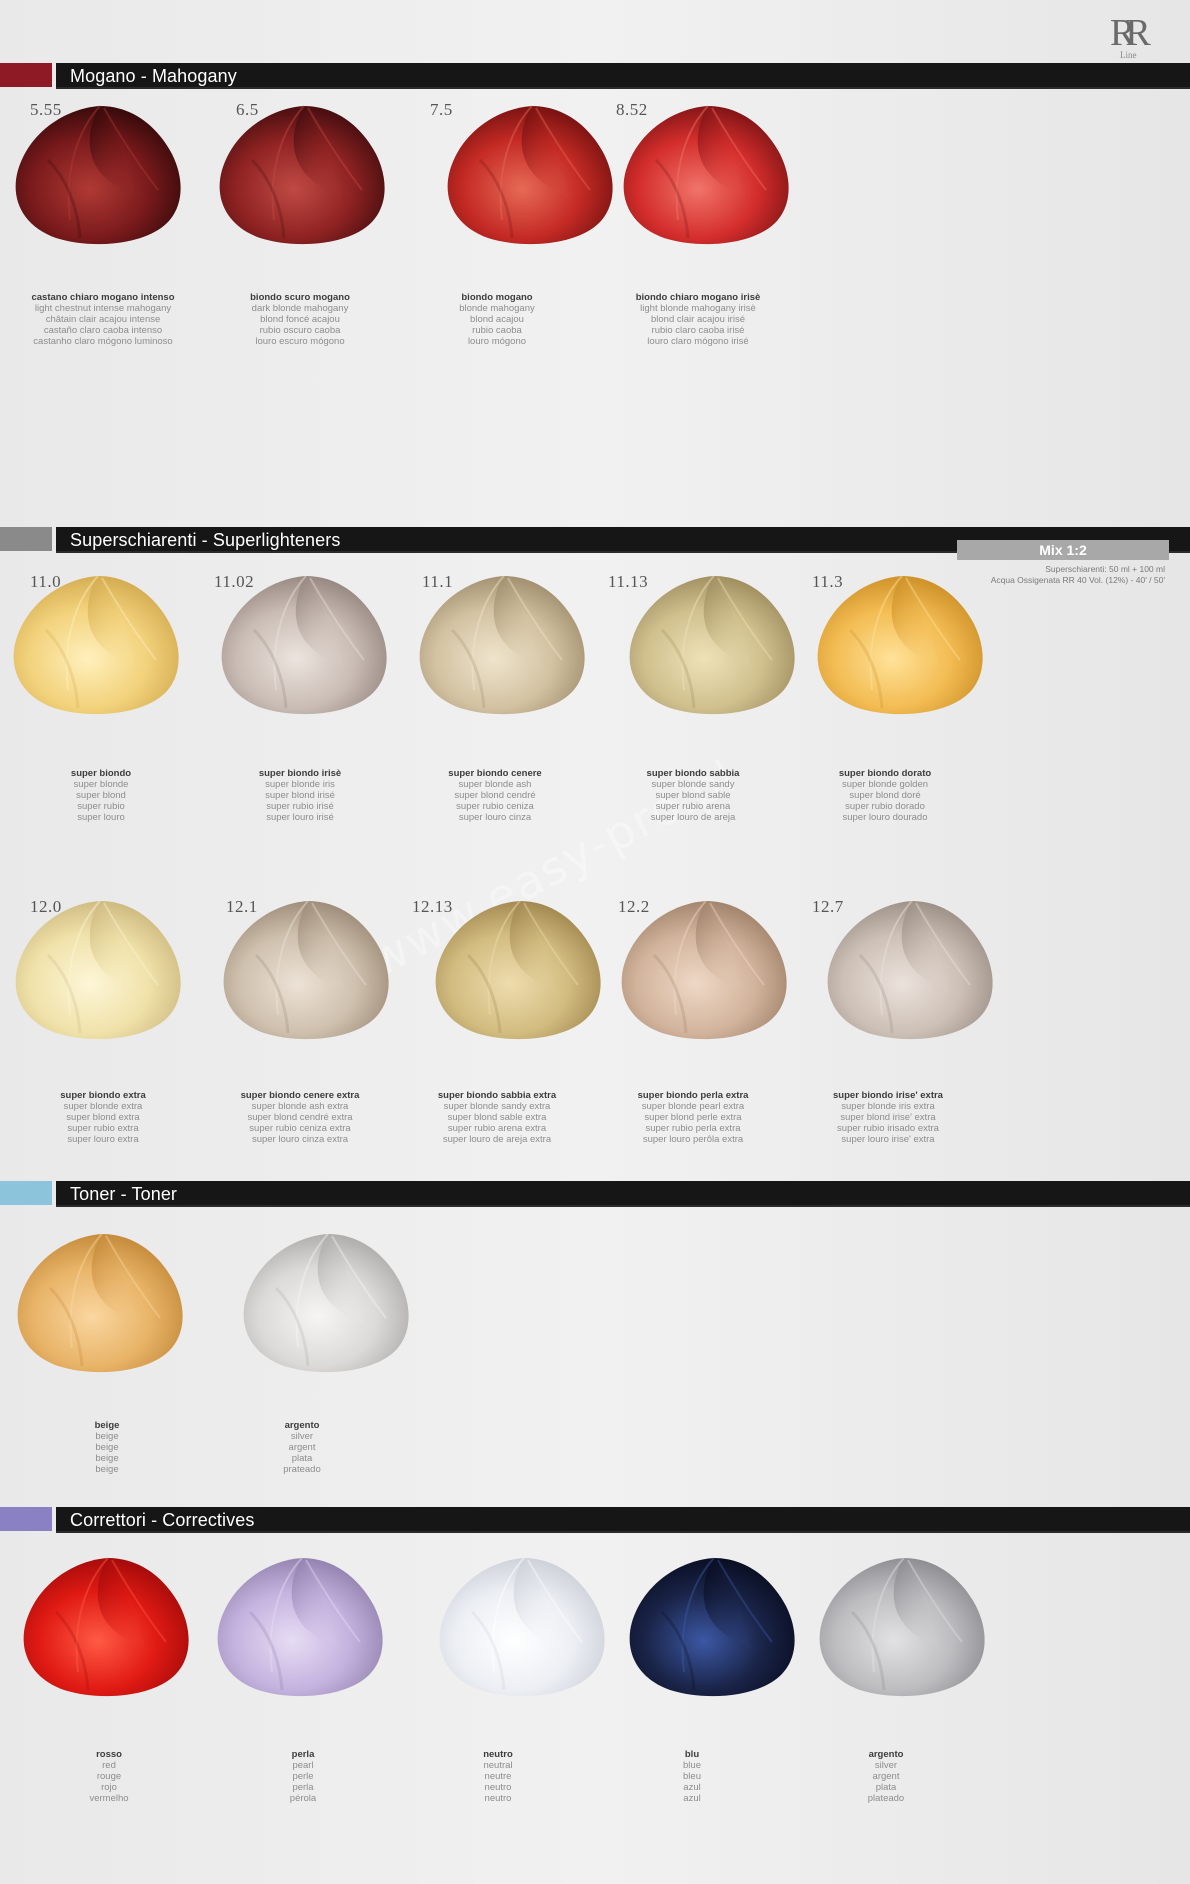 The image size is (1190, 1884). What do you see at coordinates (101, 784) in the screenshot?
I see `shade-name-translation: super blonde` at bounding box center [101, 784].